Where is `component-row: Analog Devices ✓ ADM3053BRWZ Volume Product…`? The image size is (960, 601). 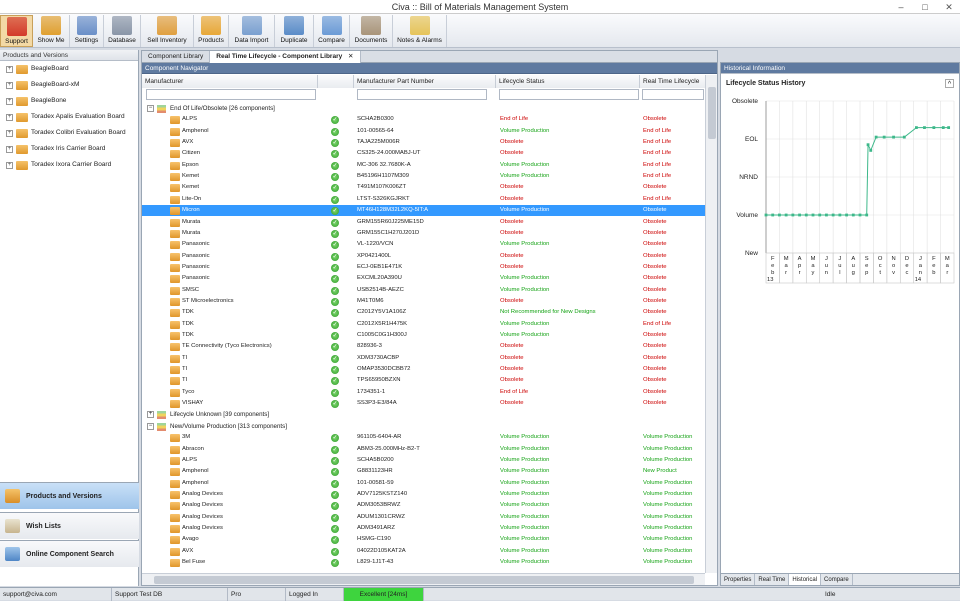
component-row: Analog Devices ✓ ADM3053BRWZ Volume Product… is located at coordinates (423, 505).